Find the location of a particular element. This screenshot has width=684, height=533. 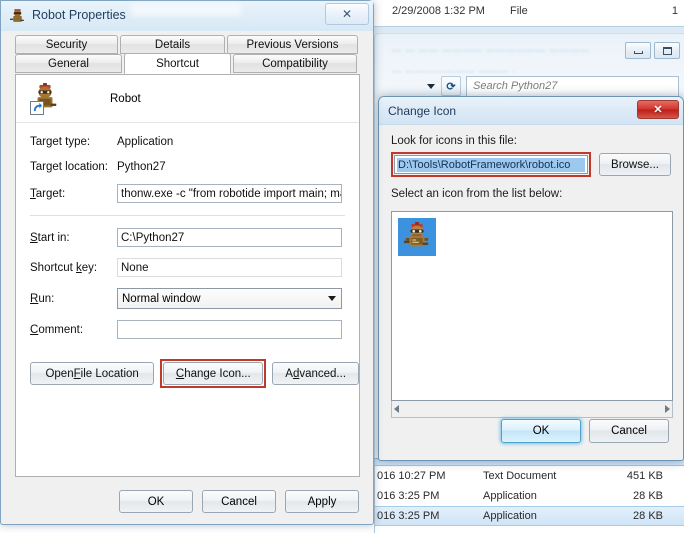

maximize-icon is located at coordinates (667, 50).